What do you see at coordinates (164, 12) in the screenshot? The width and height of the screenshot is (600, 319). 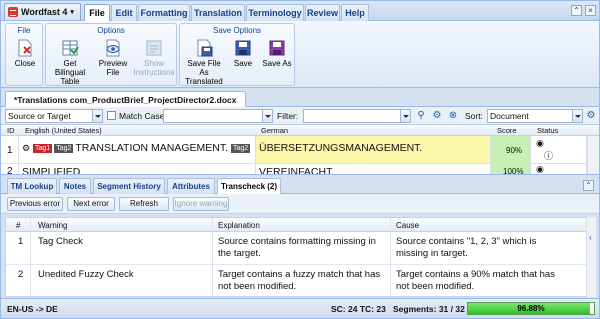 I see `tab-formatting: Formatting` at bounding box center [164, 12].